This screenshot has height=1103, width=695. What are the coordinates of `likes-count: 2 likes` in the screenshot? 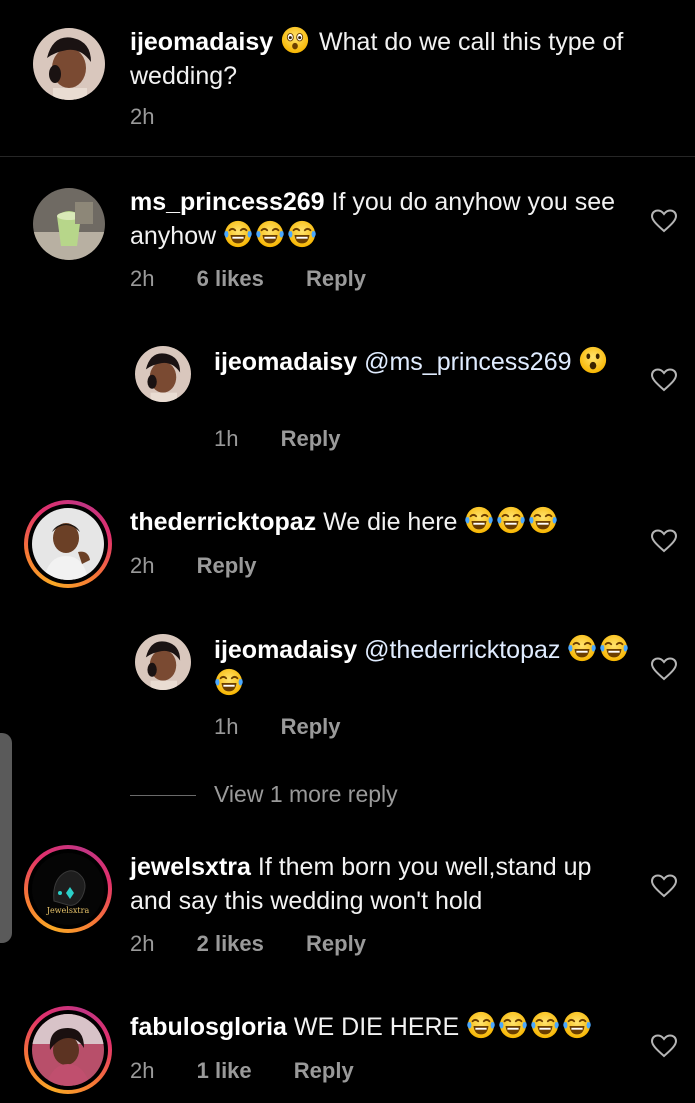 It's located at (230, 943).